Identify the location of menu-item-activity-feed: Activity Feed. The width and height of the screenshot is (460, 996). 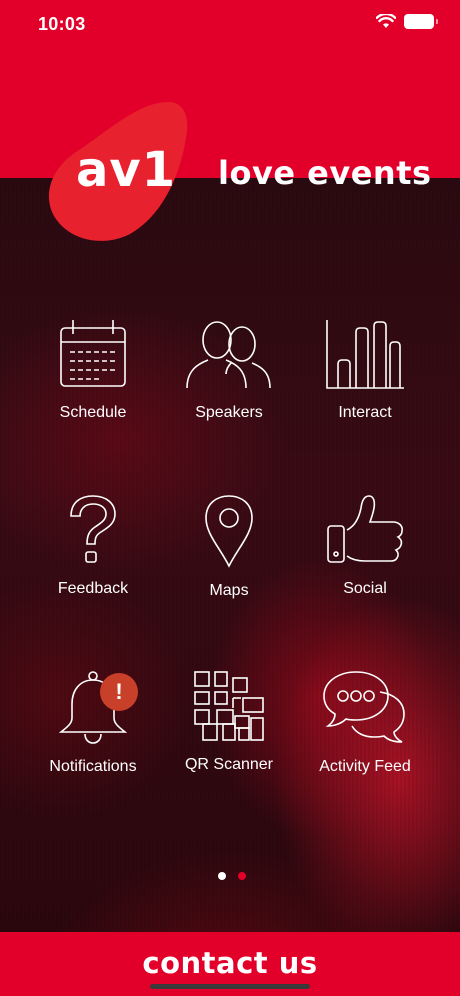
(365, 723).